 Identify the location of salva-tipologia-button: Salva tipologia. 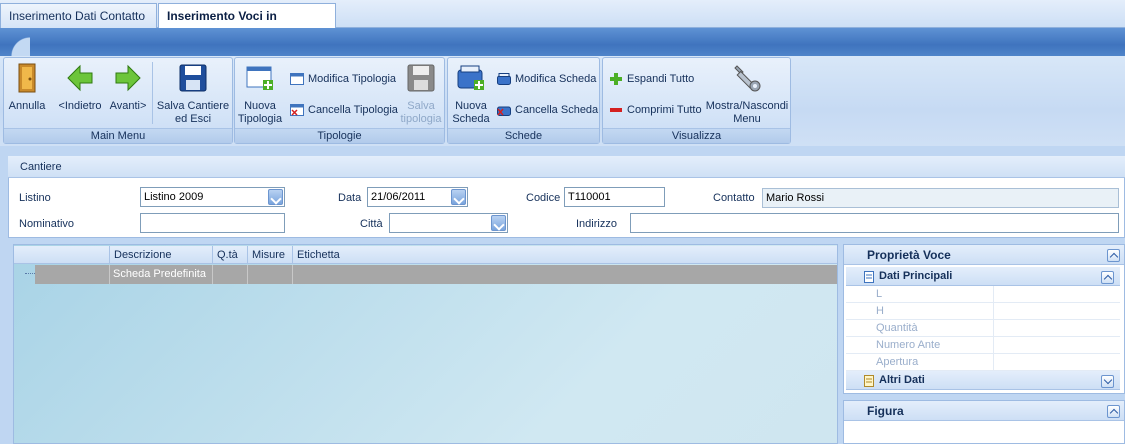
(421, 94).